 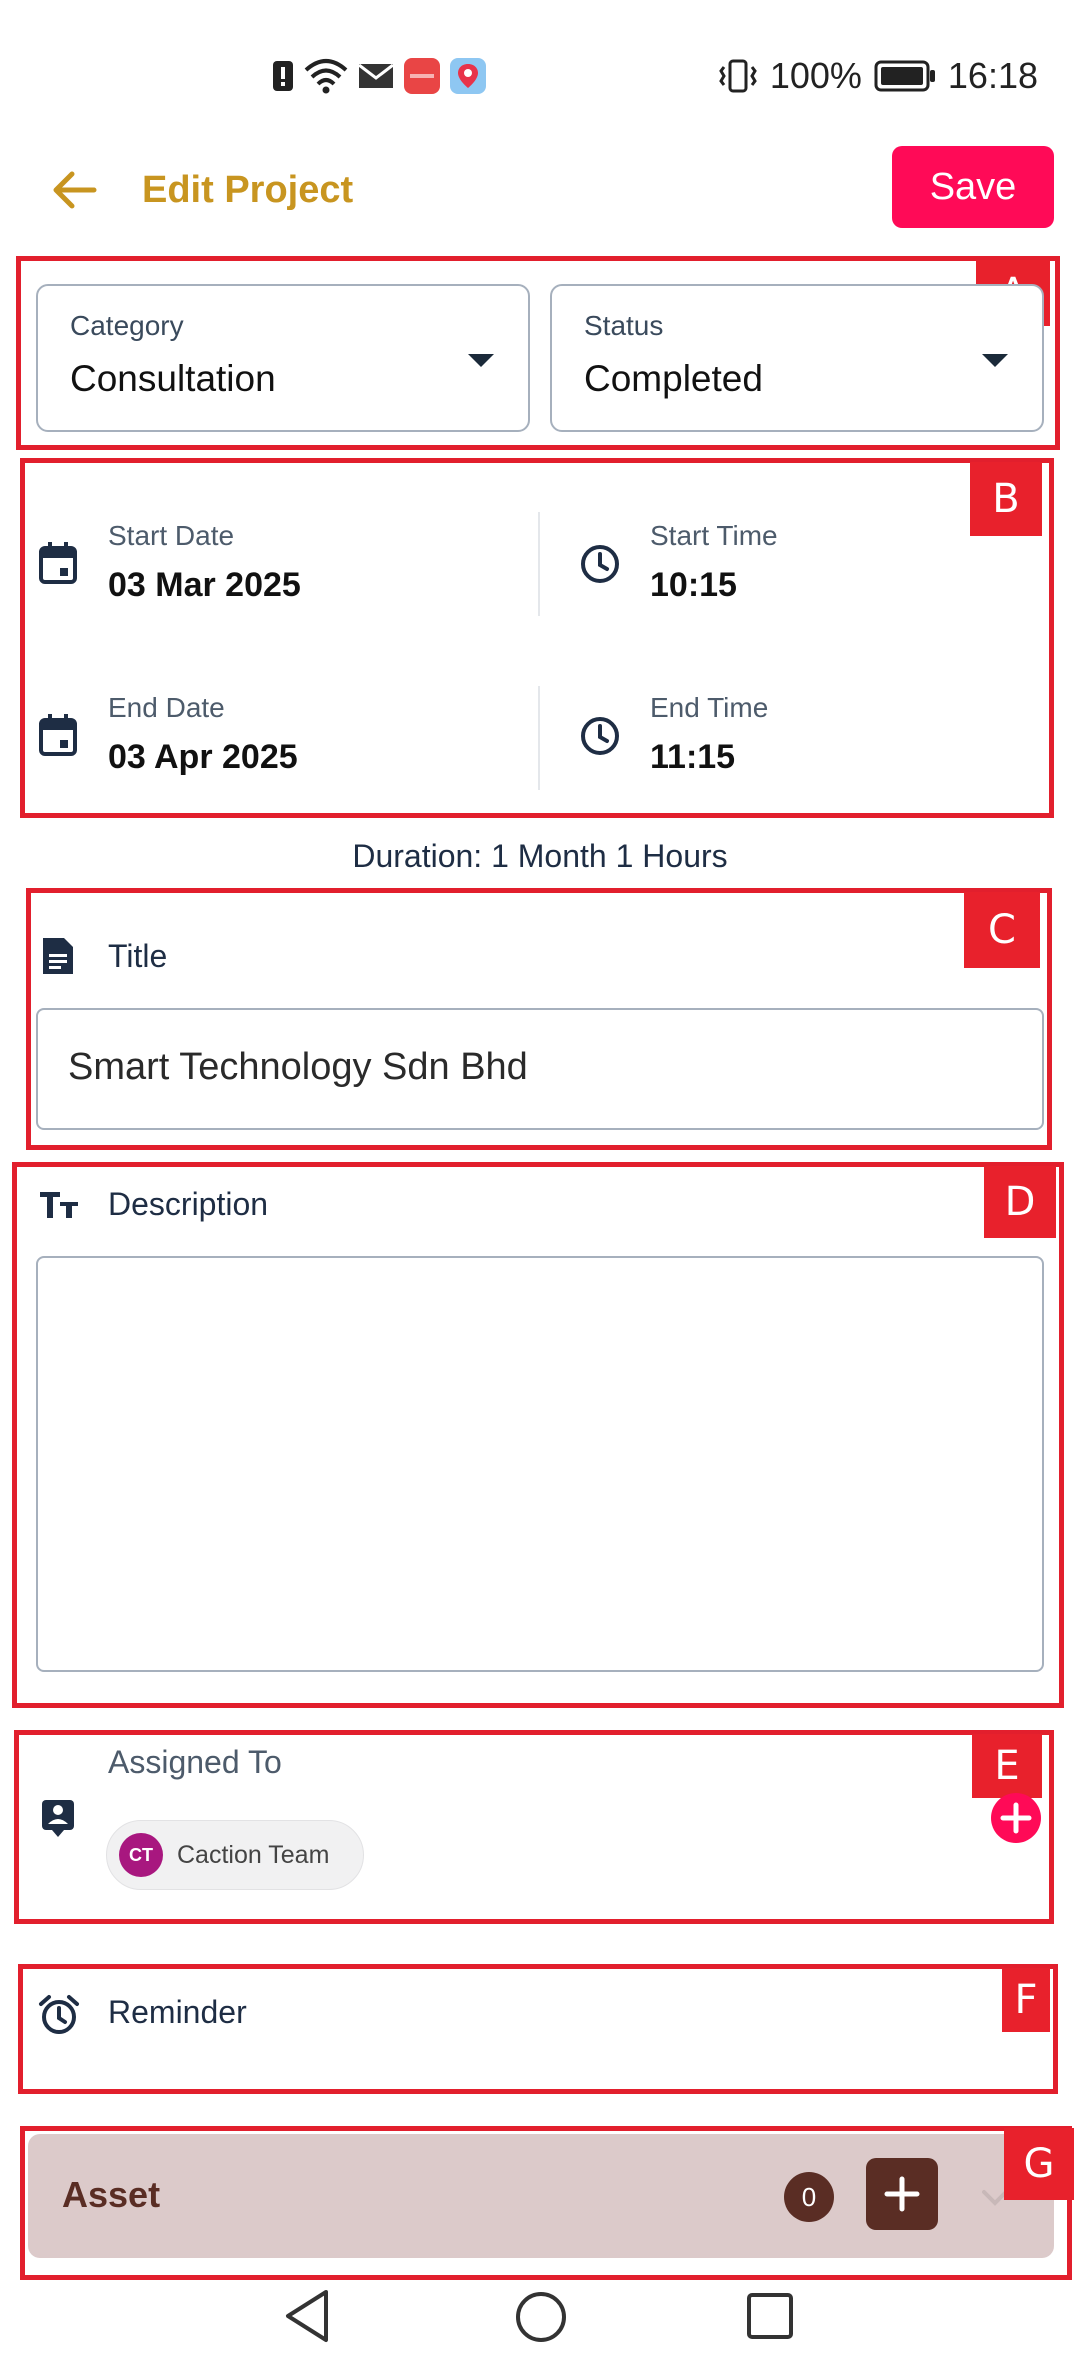 What do you see at coordinates (714, 535) in the screenshot?
I see `start-time-label: Start Time` at bounding box center [714, 535].